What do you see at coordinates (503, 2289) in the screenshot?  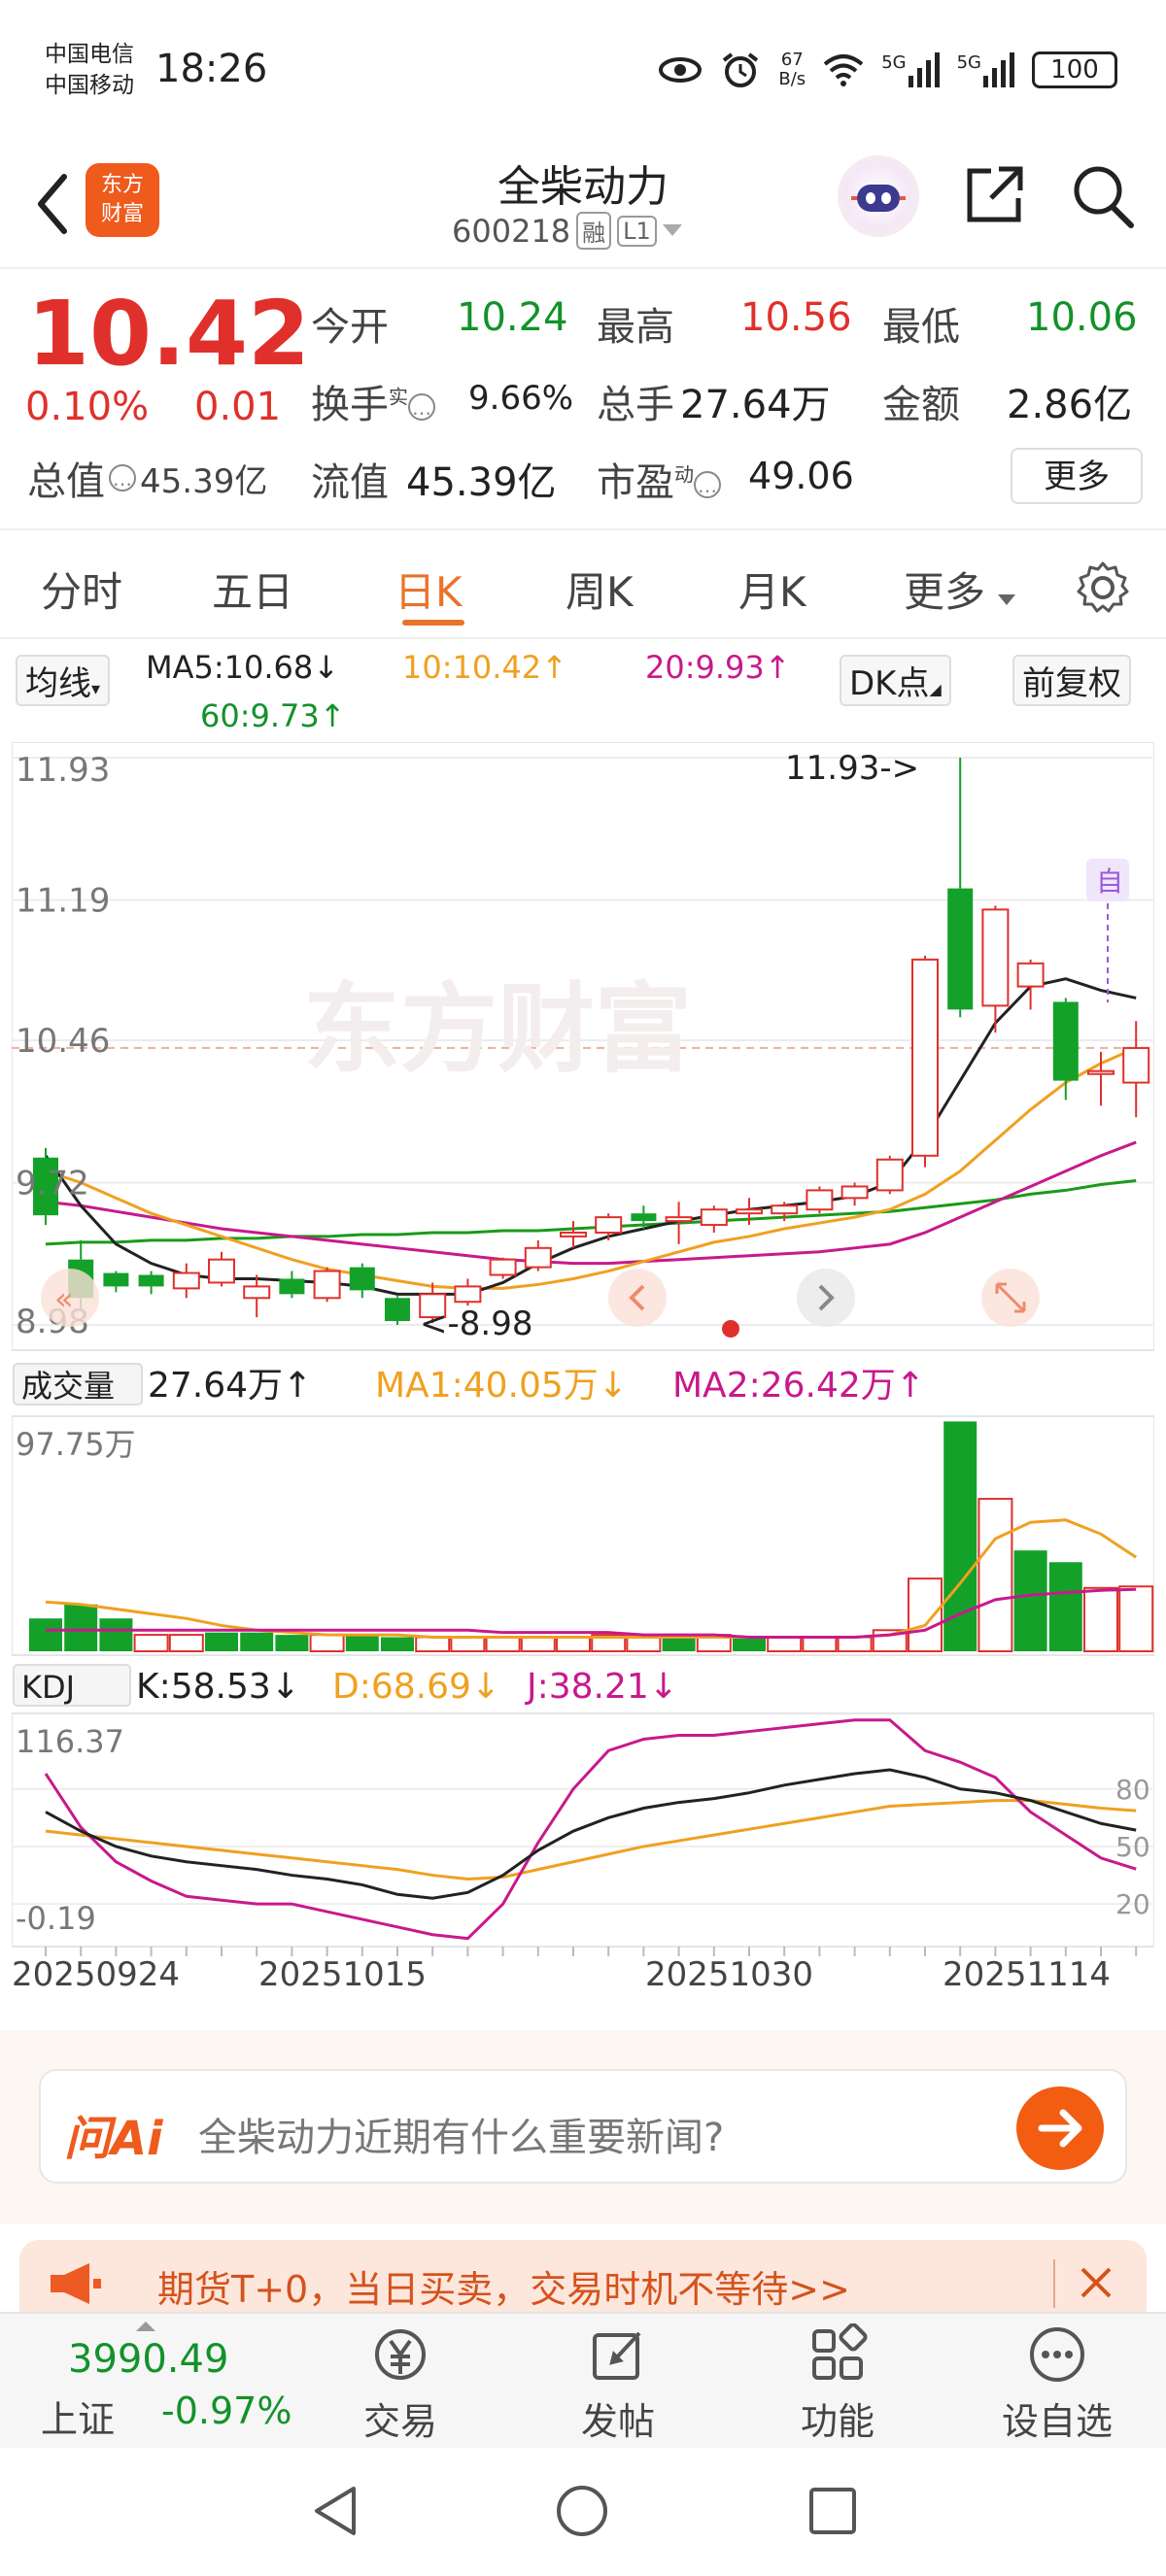 I see `promo-text: 期货T+0，当日买卖，交易时机不等待>>` at bounding box center [503, 2289].